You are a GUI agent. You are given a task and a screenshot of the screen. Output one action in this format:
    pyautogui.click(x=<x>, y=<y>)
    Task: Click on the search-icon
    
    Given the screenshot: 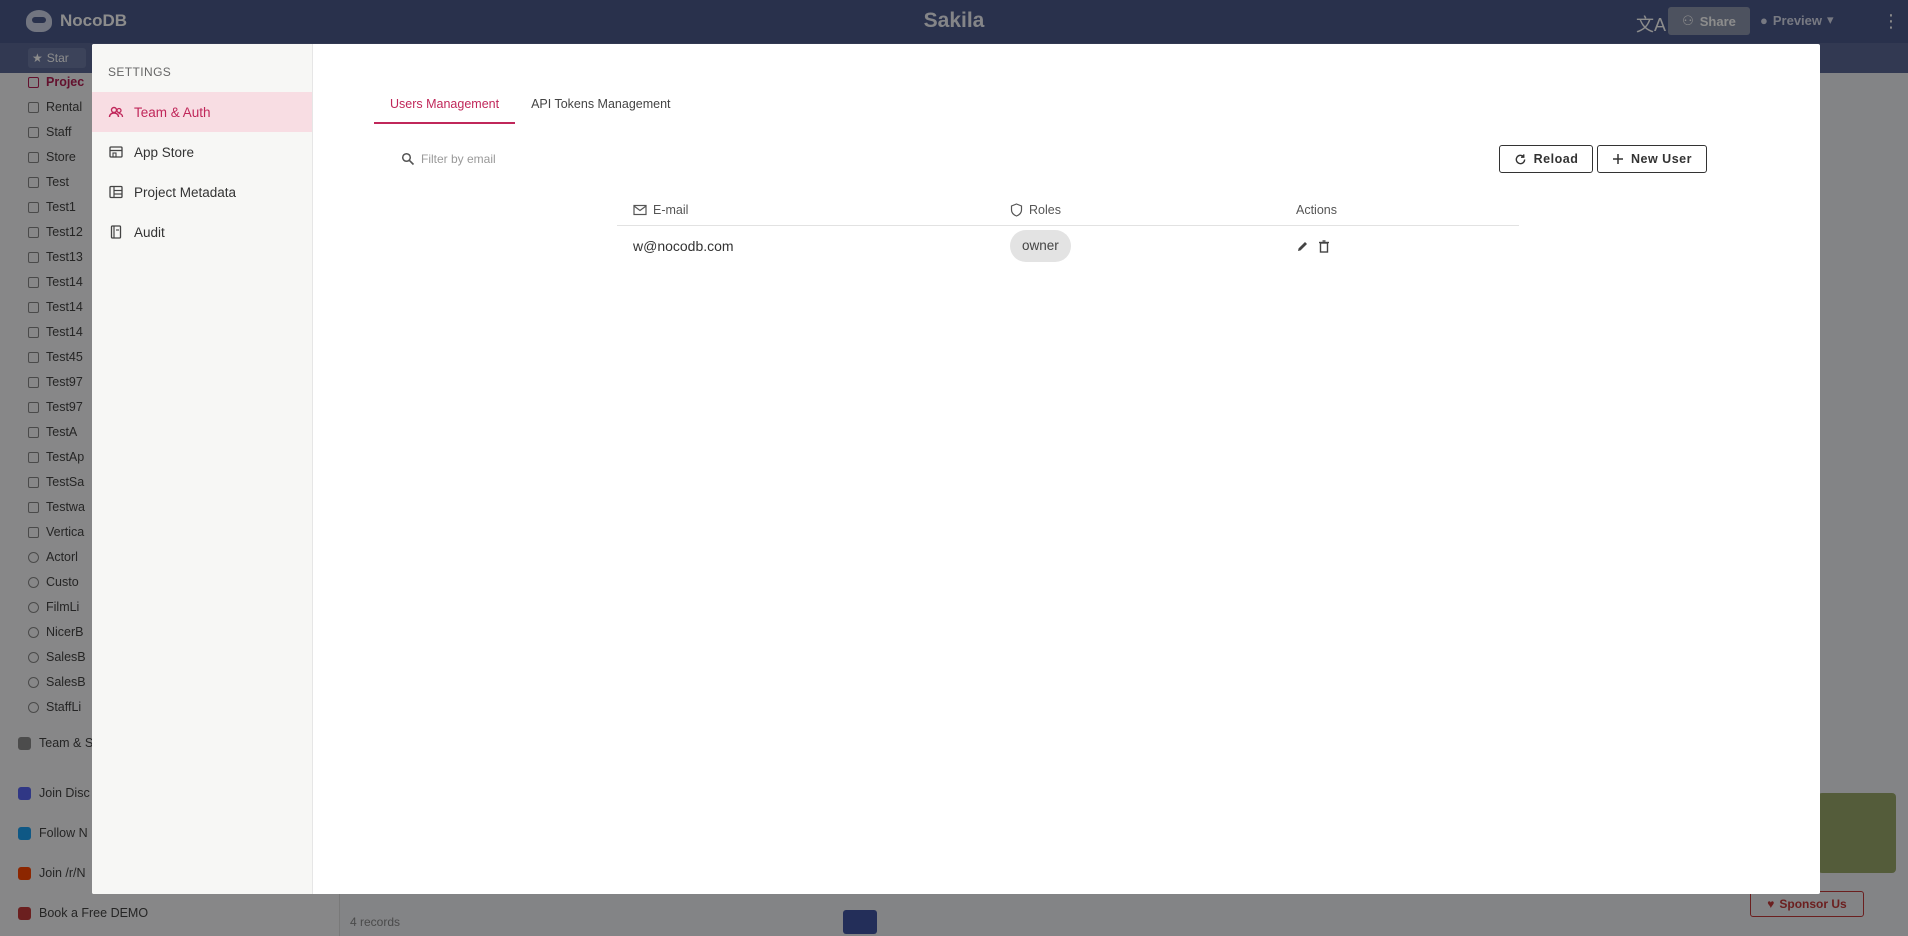 What is the action you would take?
    pyautogui.click(x=408, y=159)
    